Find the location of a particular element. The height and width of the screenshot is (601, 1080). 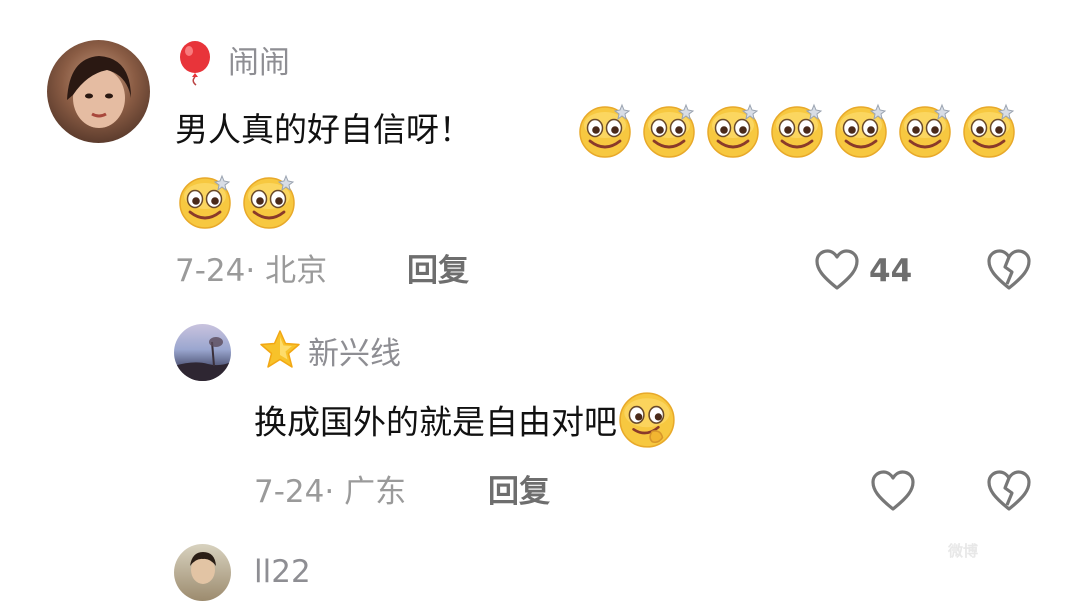

comment-author: 新兴线 is located at coordinates (354, 354).